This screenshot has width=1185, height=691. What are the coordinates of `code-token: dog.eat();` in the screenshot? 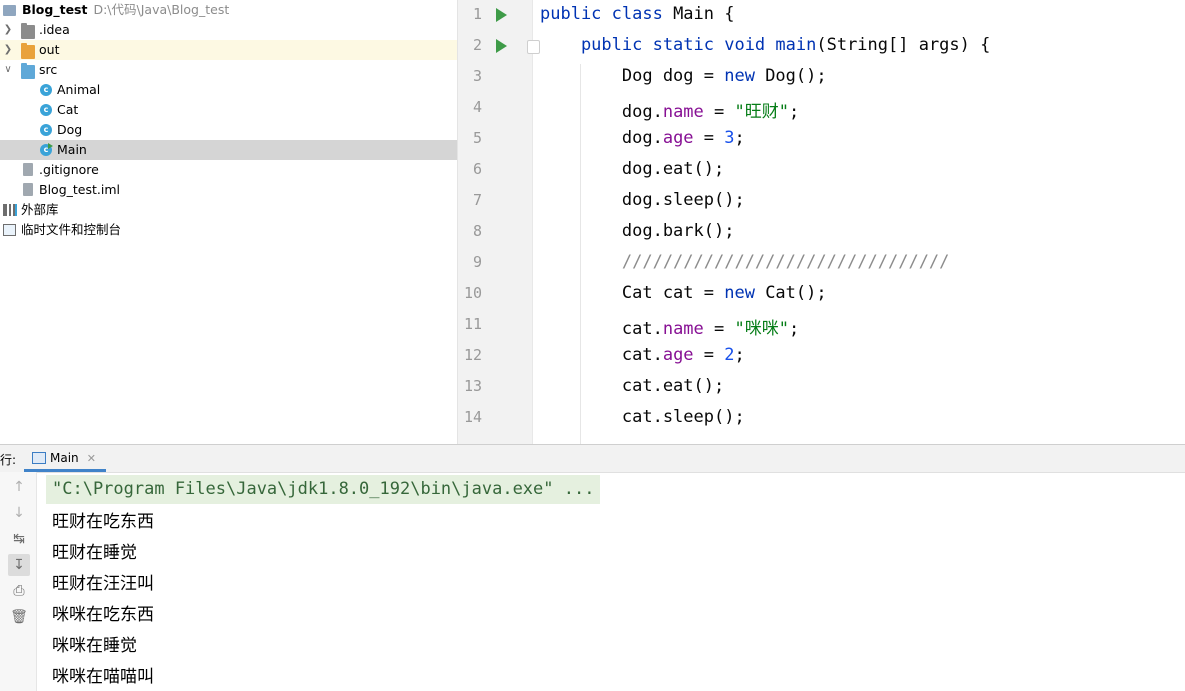 It's located at (632, 169).